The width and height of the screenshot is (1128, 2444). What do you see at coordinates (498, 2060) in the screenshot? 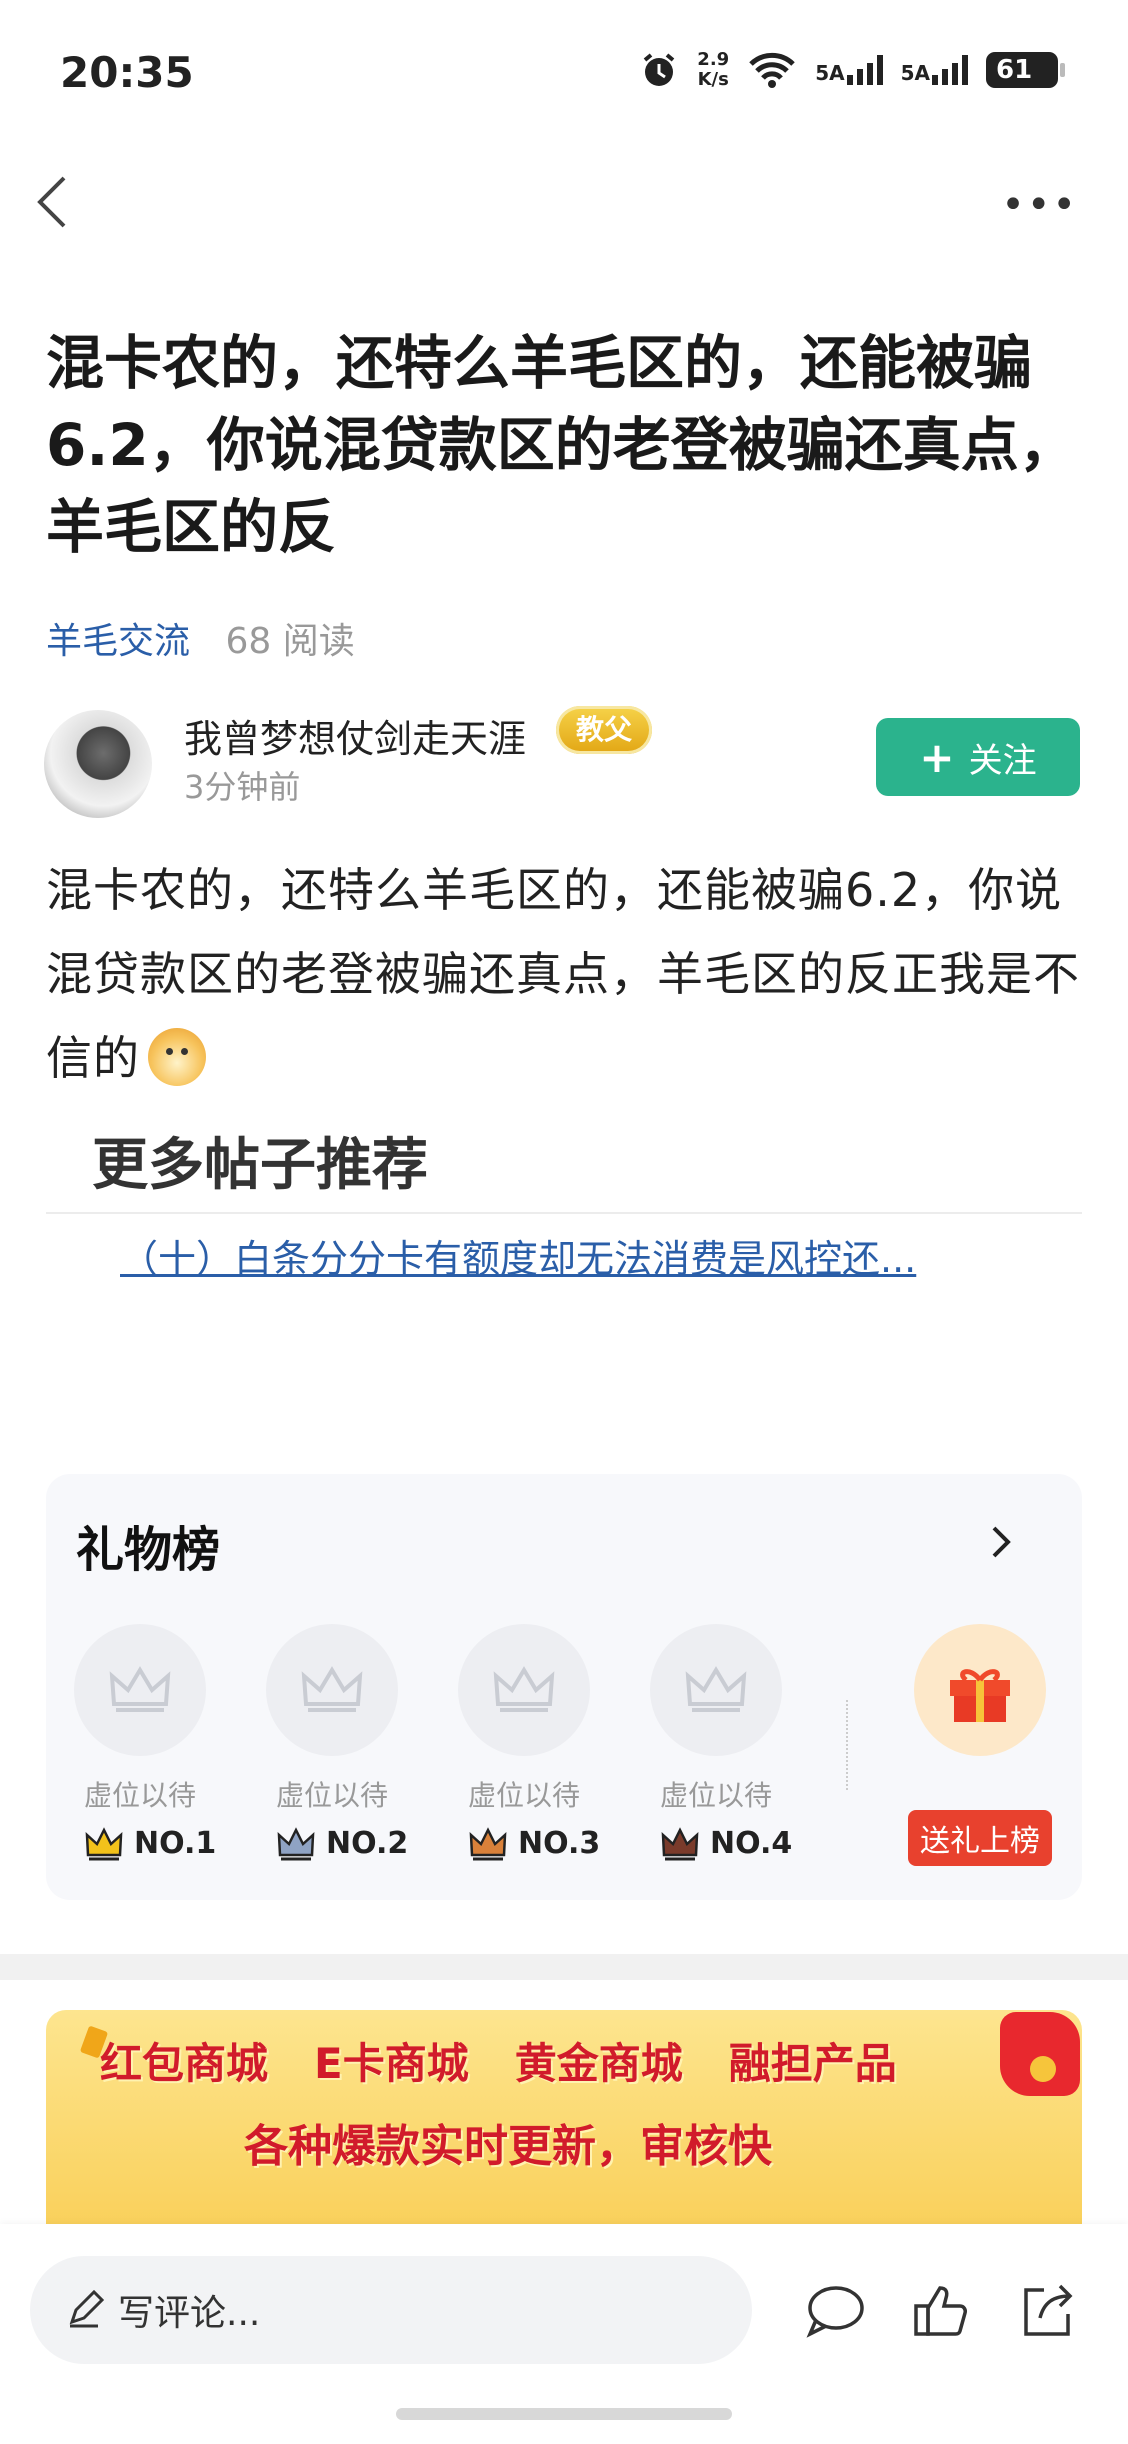
I see `banner-items: 红包商城 E卡商城 黄金商城 融担产品` at bounding box center [498, 2060].